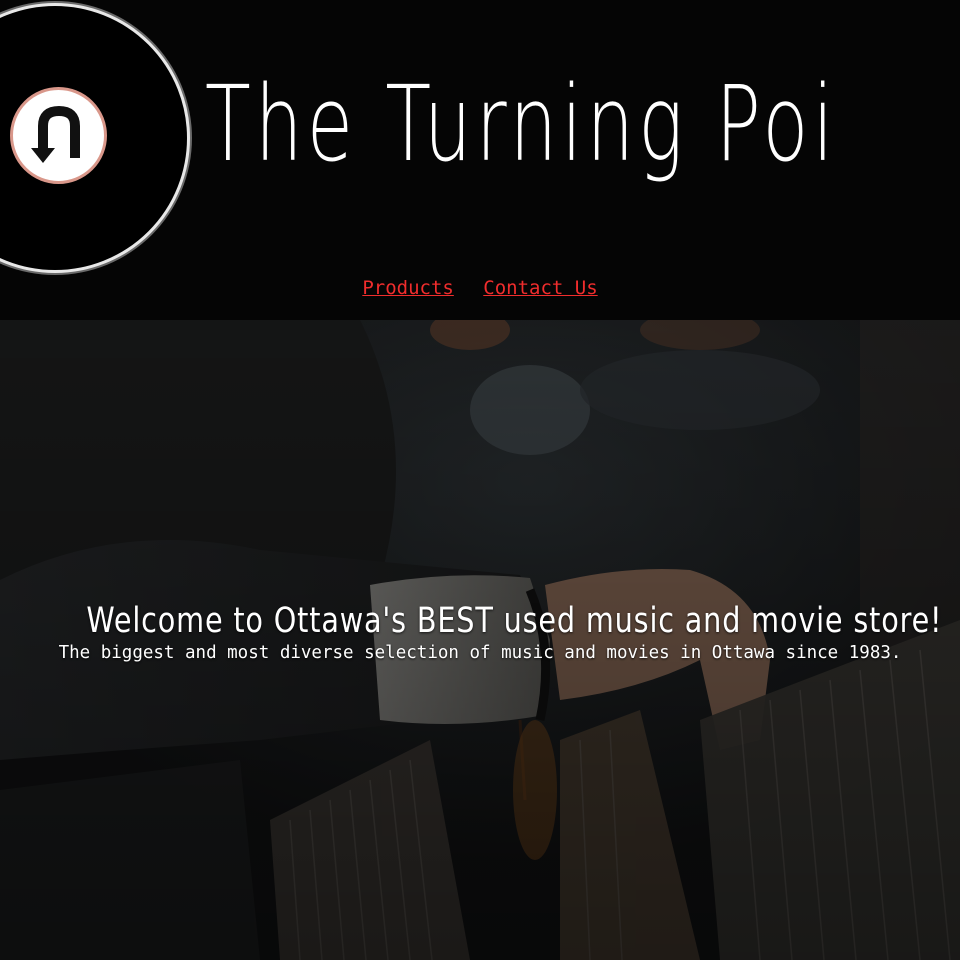  What do you see at coordinates (58, 135) in the screenshot?
I see `u-turn-arrow-icon` at bounding box center [58, 135].